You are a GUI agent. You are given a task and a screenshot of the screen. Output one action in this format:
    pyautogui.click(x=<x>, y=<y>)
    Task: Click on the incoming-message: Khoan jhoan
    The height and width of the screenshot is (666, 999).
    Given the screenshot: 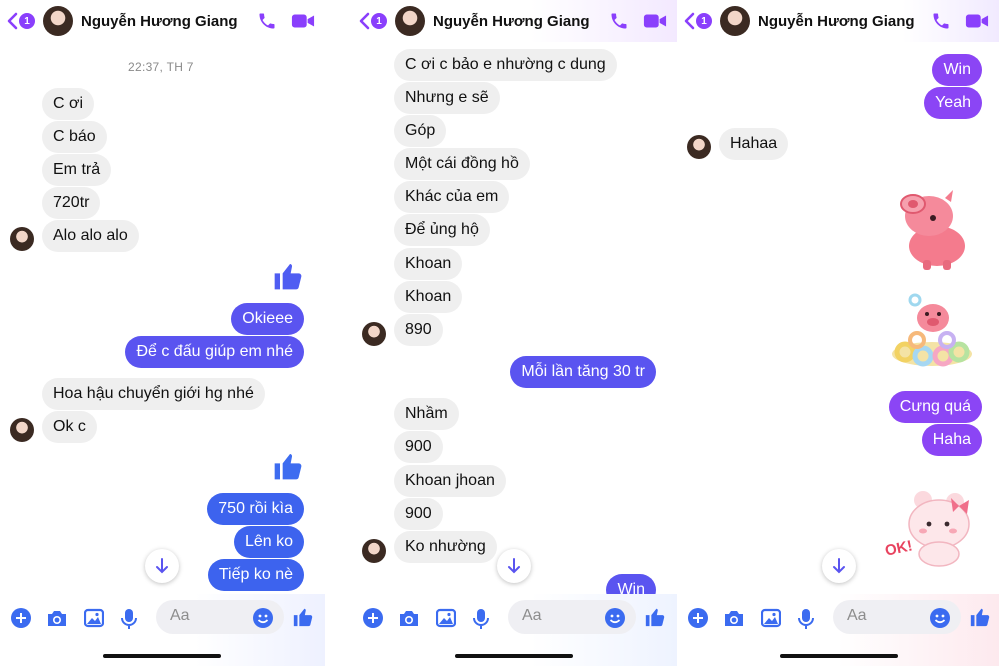 What is the action you would take?
    pyautogui.click(x=450, y=481)
    